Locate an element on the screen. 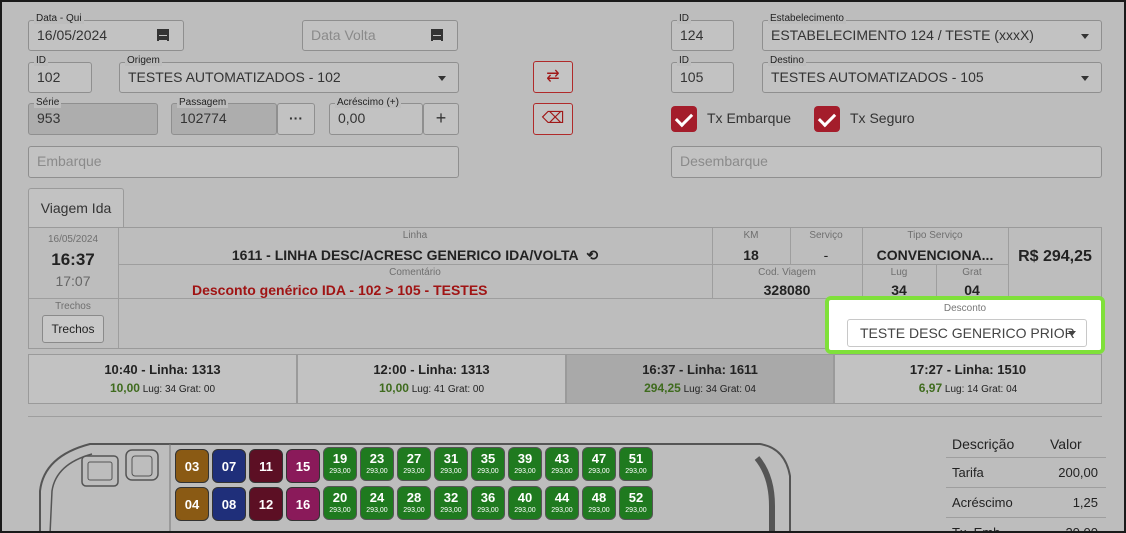  seat-28: 28 293,00 is located at coordinates (414, 503).